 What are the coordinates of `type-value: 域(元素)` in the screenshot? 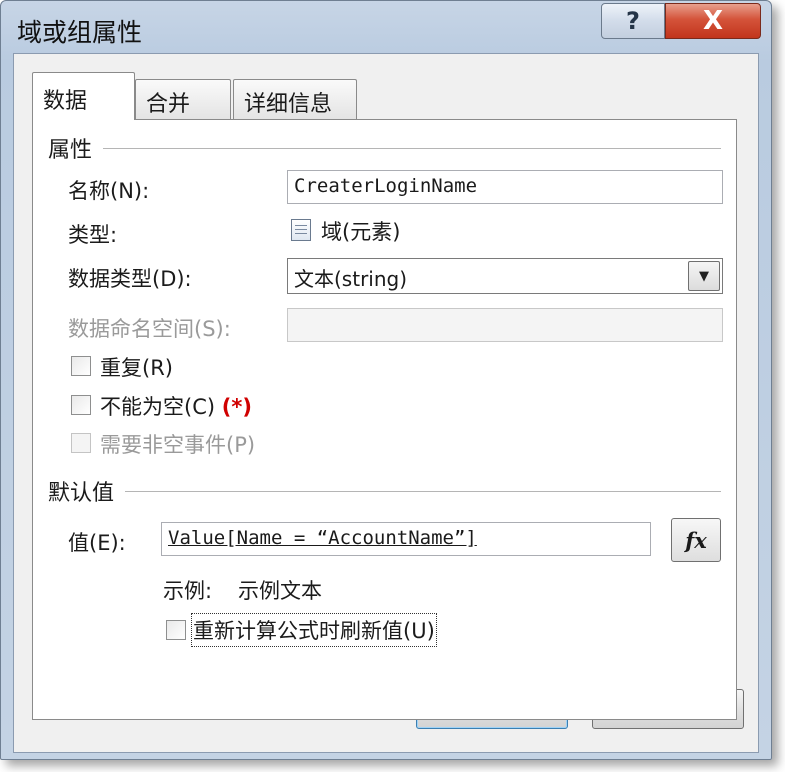 It's located at (361, 232).